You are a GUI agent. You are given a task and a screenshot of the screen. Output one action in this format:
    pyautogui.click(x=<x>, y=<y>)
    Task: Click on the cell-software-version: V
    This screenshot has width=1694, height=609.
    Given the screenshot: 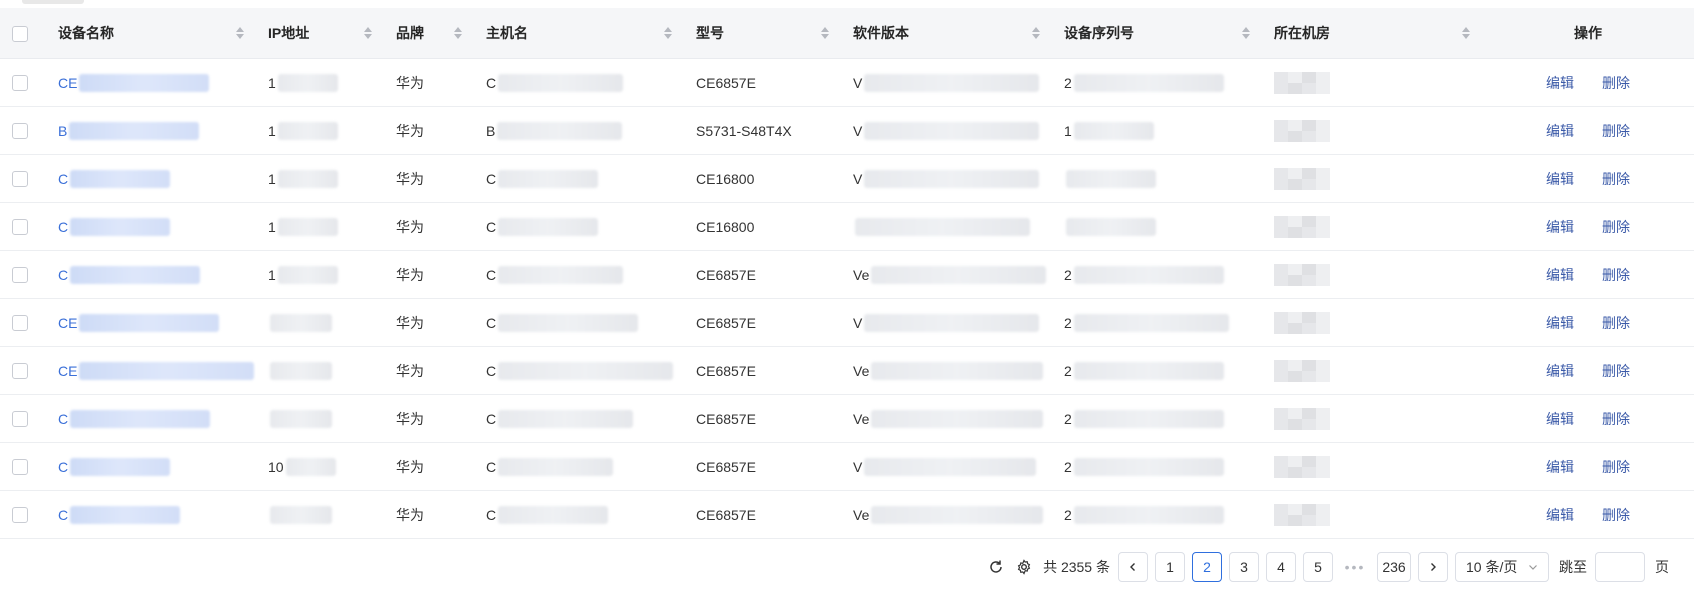 What is the action you would take?
    pyautogui.click(x=946, y=178)
    